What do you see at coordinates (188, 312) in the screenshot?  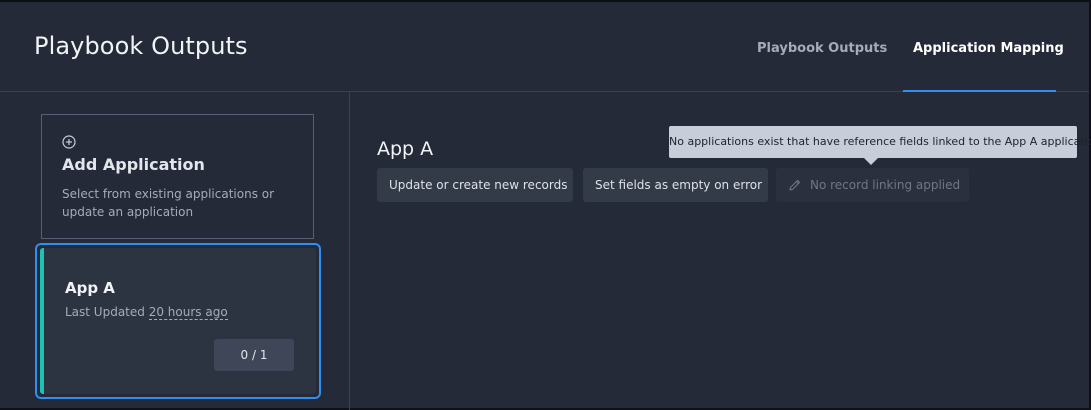 I see `last-updated-time: 20 hours ago` at bounding box center [188, 312].